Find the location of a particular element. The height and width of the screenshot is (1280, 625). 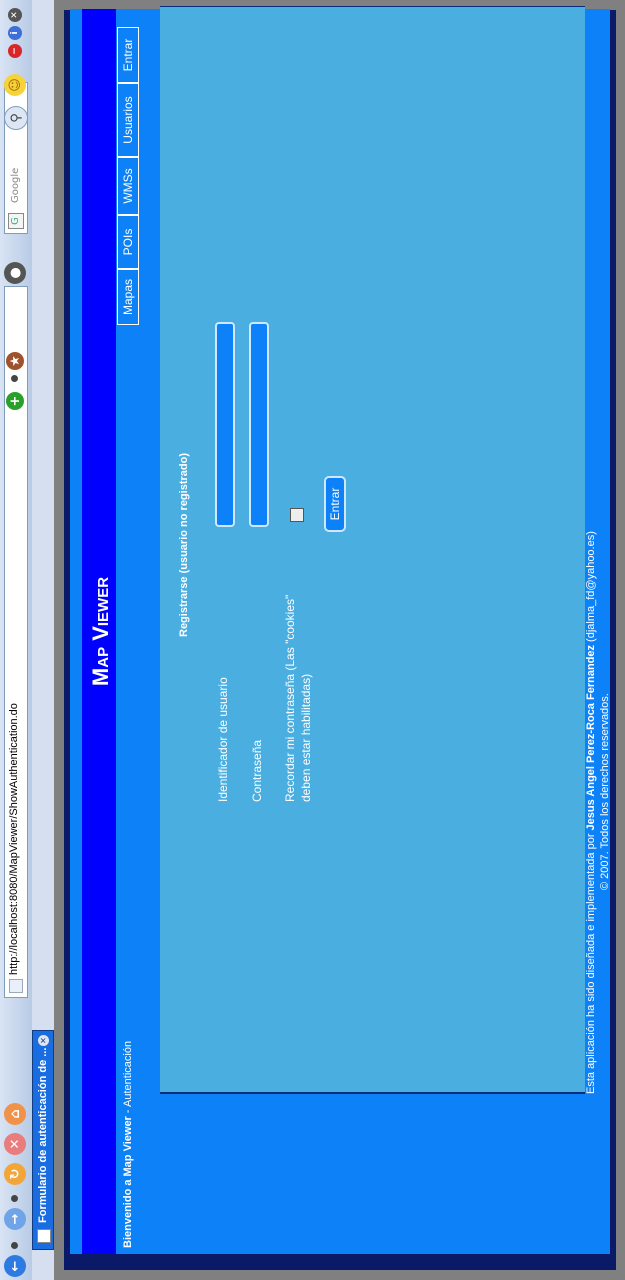

back-dropdown-icon is located at coordinates (14, 1245).